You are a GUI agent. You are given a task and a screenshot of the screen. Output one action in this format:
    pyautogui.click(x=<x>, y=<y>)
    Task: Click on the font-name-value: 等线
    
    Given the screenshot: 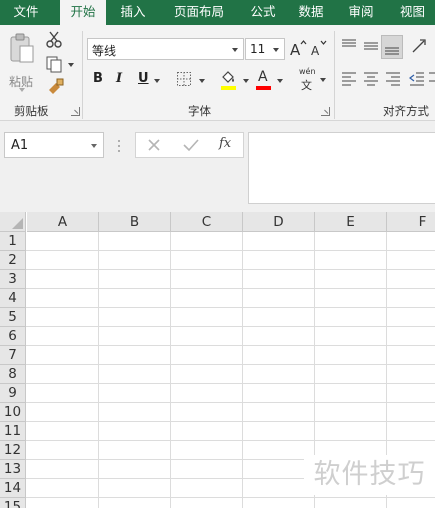 What is the action you would take?
    pyautogui.click(x=104, y=51)
    